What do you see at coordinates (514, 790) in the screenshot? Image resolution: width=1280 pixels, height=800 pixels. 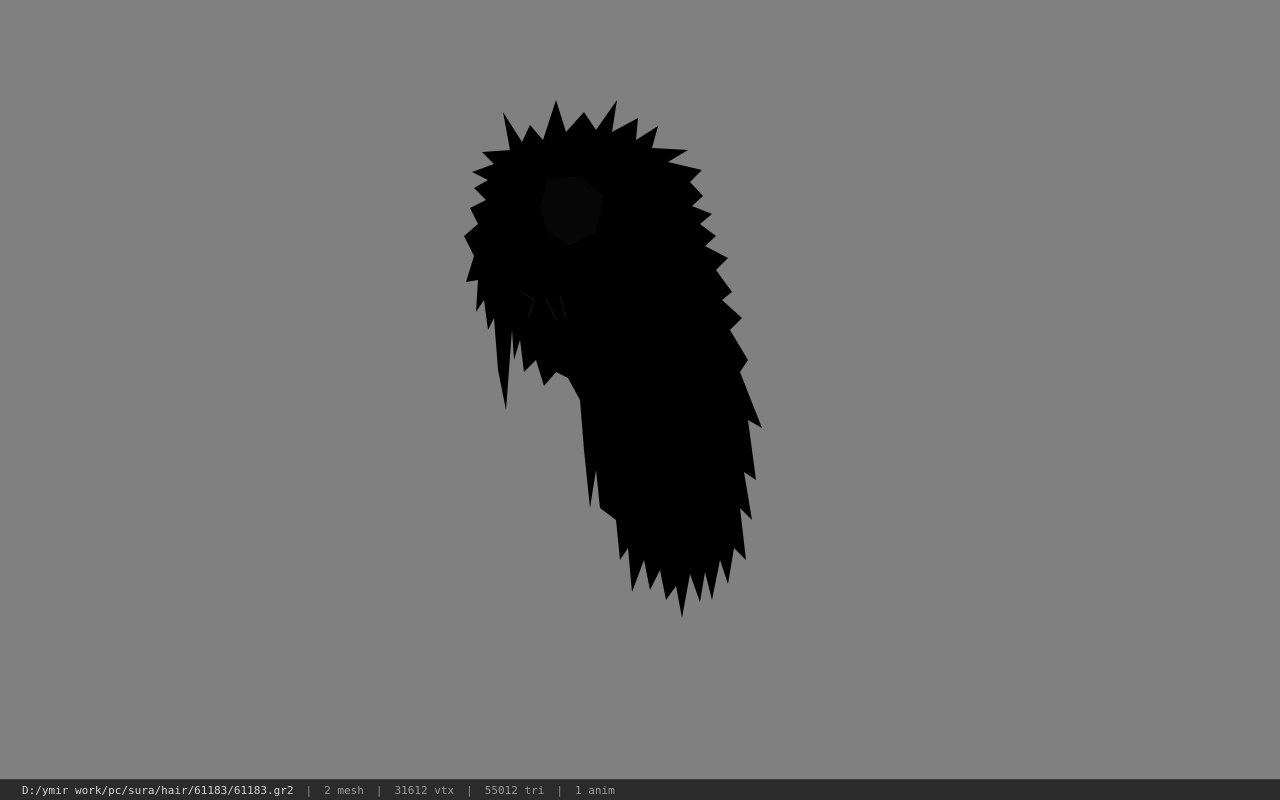 I see `triangle-count: 55012 tri` at bounding box center [514, 790].